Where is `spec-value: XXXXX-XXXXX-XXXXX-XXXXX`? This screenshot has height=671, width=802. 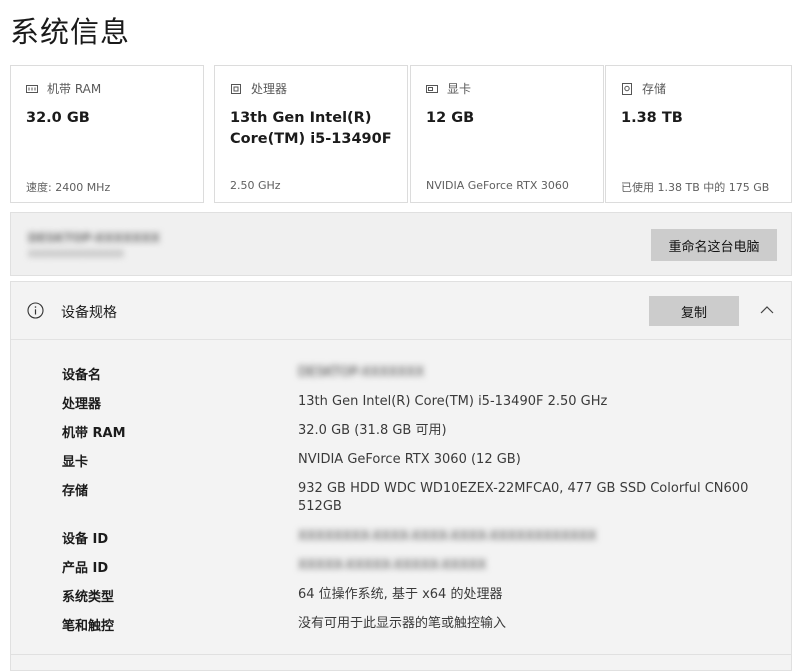
spec-value: XXXXX-XXXXX-XXXXX-XXXXX is located at coordinates (392, 565).